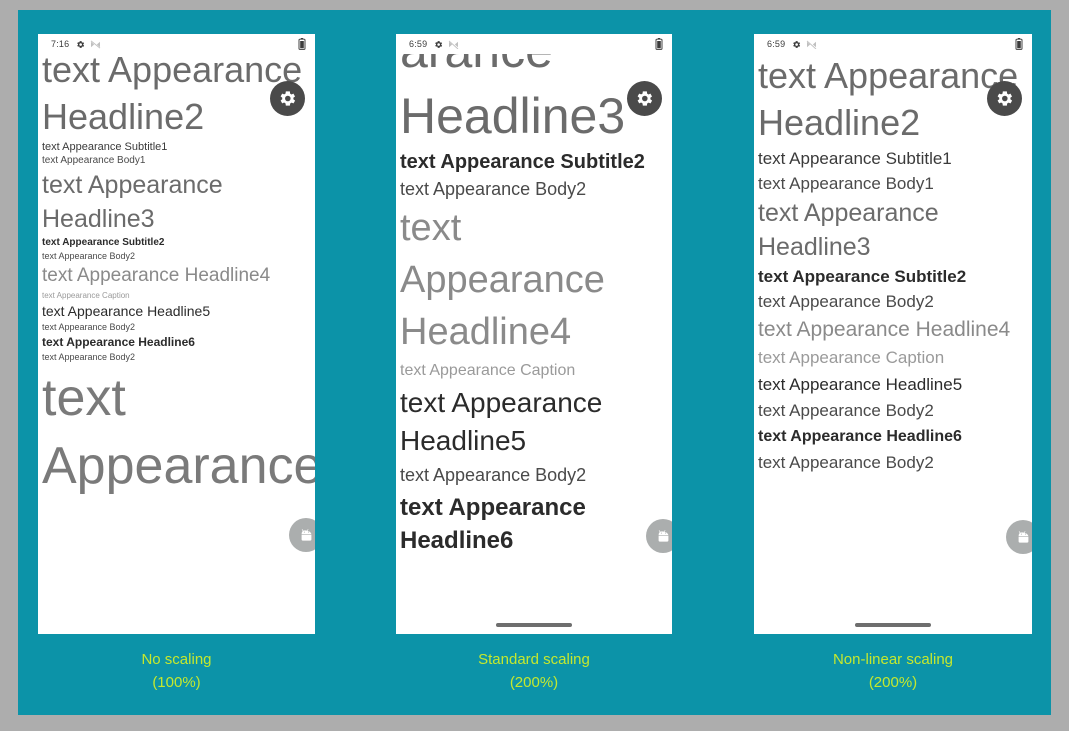 The height and width of the screenshot is (731, 1069). I want to click on text-appearance-line: text Appearance, so click(178, 432).